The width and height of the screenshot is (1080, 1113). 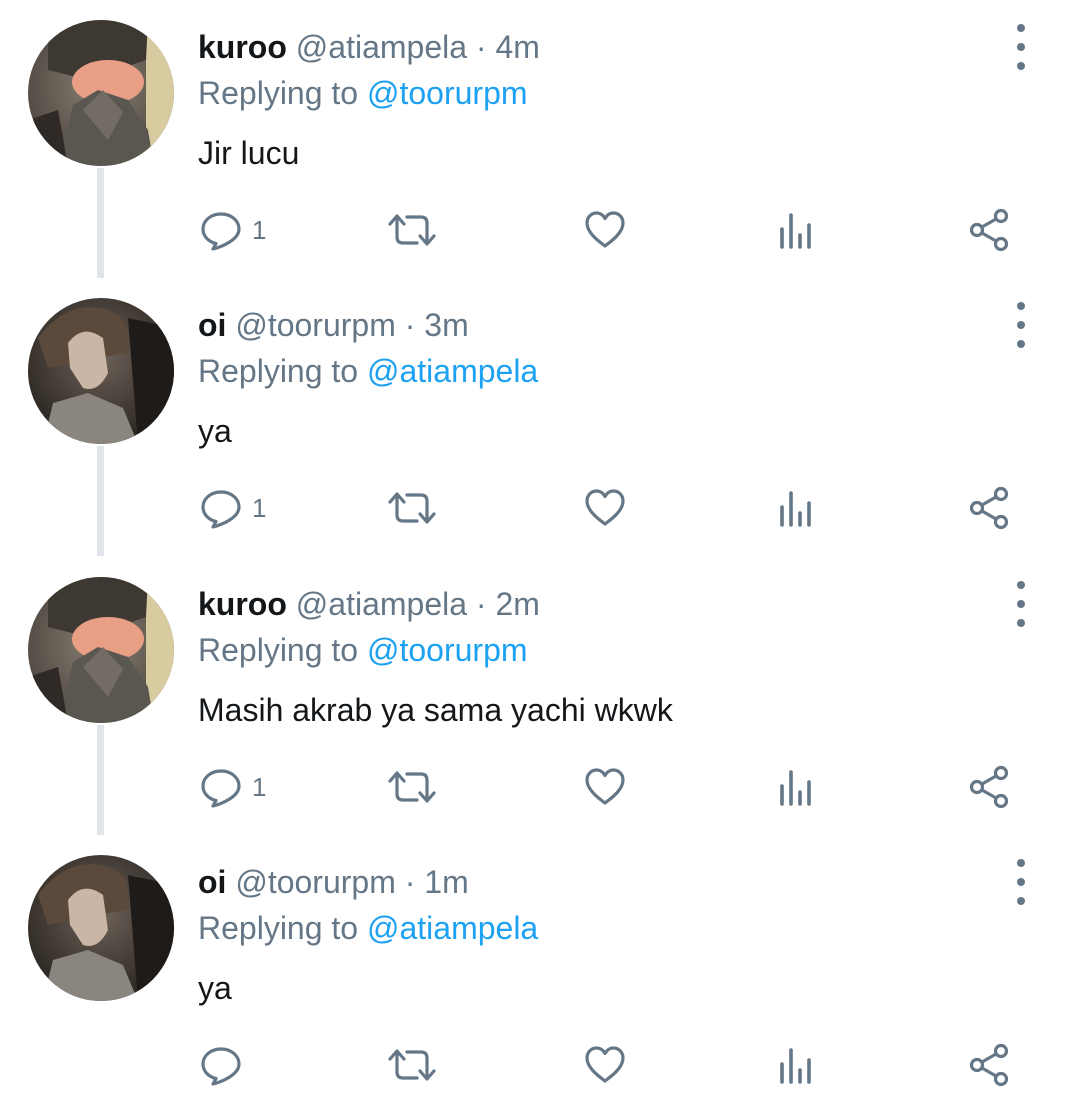 I want to click on tweet-header: kuroo @atiampela · 4m, so click(x=369, y=47).